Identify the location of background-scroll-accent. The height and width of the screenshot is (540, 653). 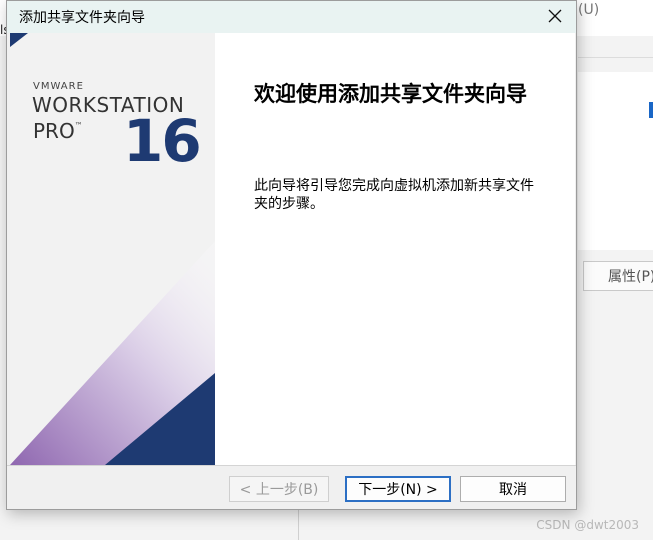
(651, 110).